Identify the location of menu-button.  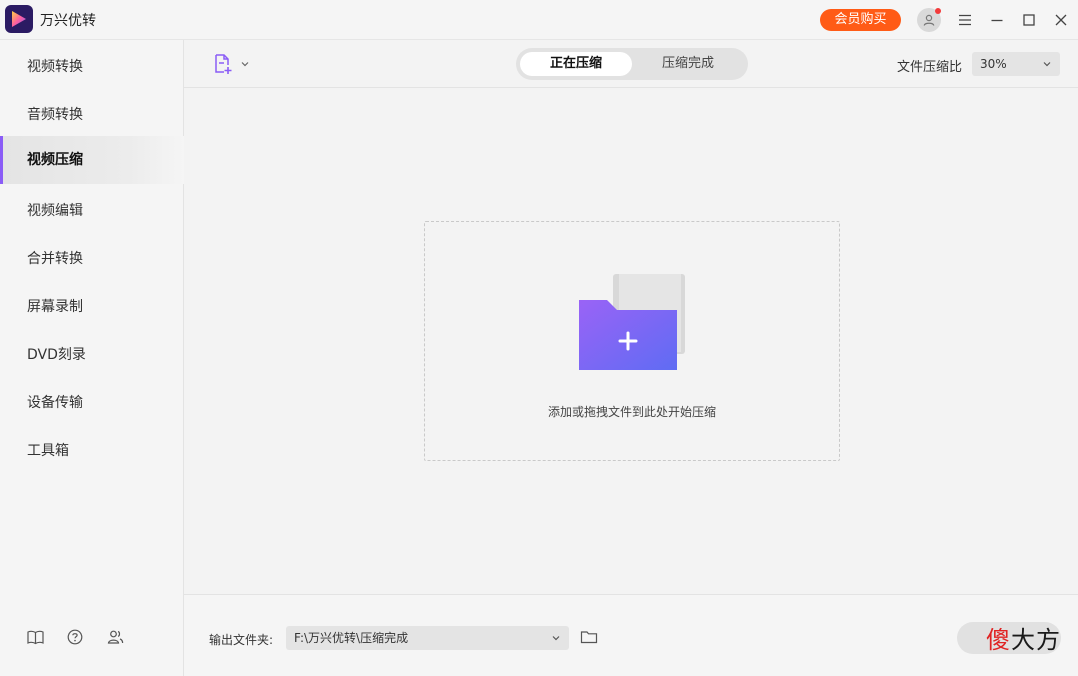
(965, 20).